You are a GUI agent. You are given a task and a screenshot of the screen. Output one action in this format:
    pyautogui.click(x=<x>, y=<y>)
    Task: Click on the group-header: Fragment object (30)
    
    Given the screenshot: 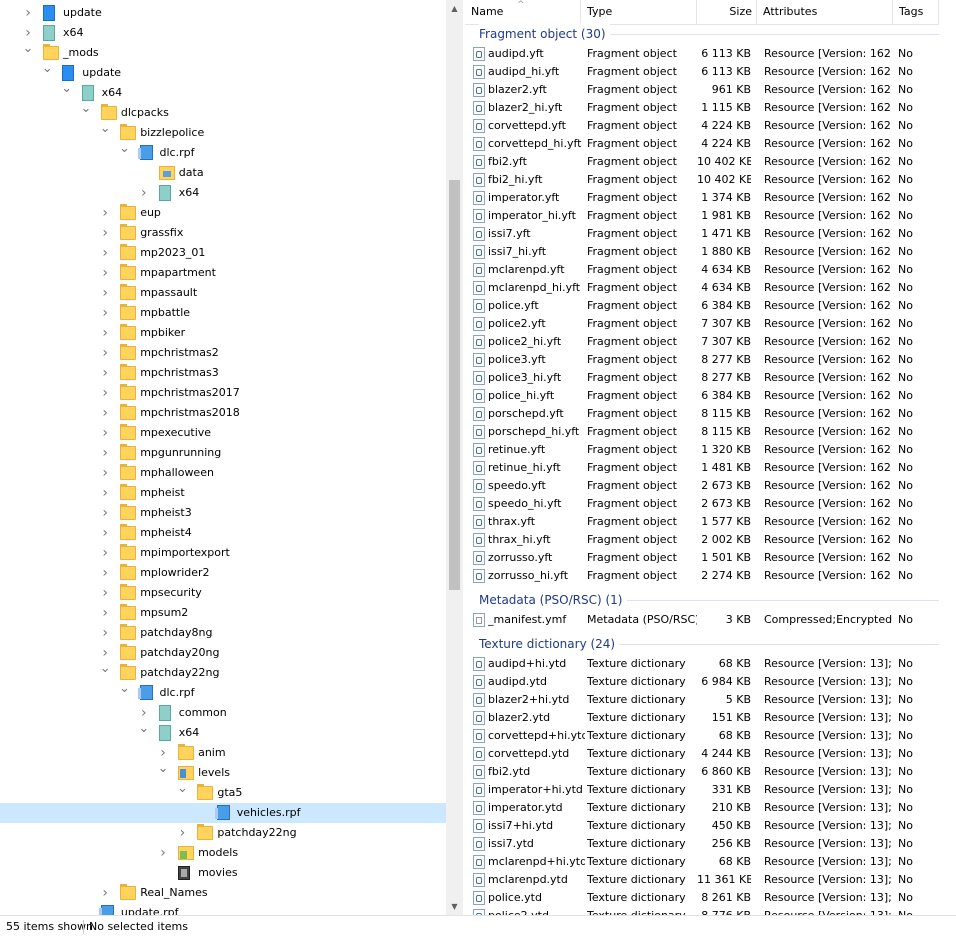 What is the action you would take?
    pyautogui.click(x=710, y=34)
    